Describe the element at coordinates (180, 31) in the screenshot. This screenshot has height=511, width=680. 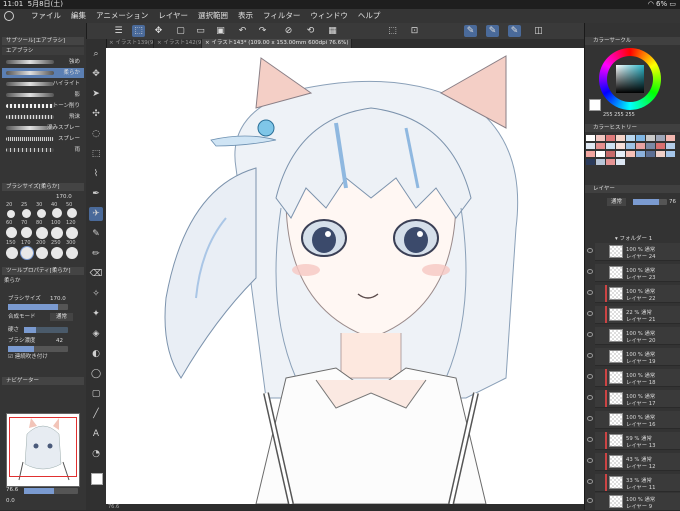
I see `new-file-icon: ▢` at that location.